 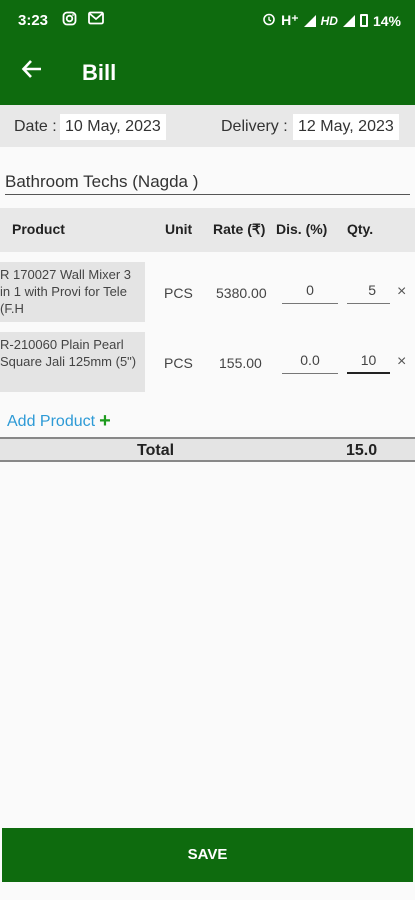 I want to click on back-arrow-icon, so click(x=32, y=71).